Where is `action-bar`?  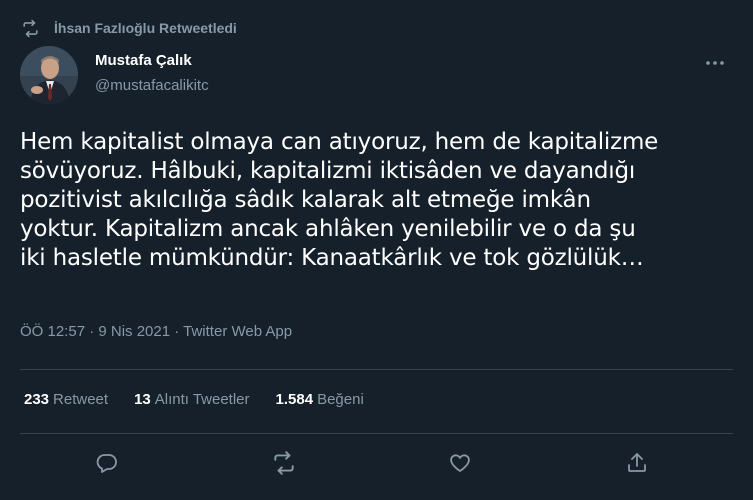 action-bar is located at coordinates (376, 465).